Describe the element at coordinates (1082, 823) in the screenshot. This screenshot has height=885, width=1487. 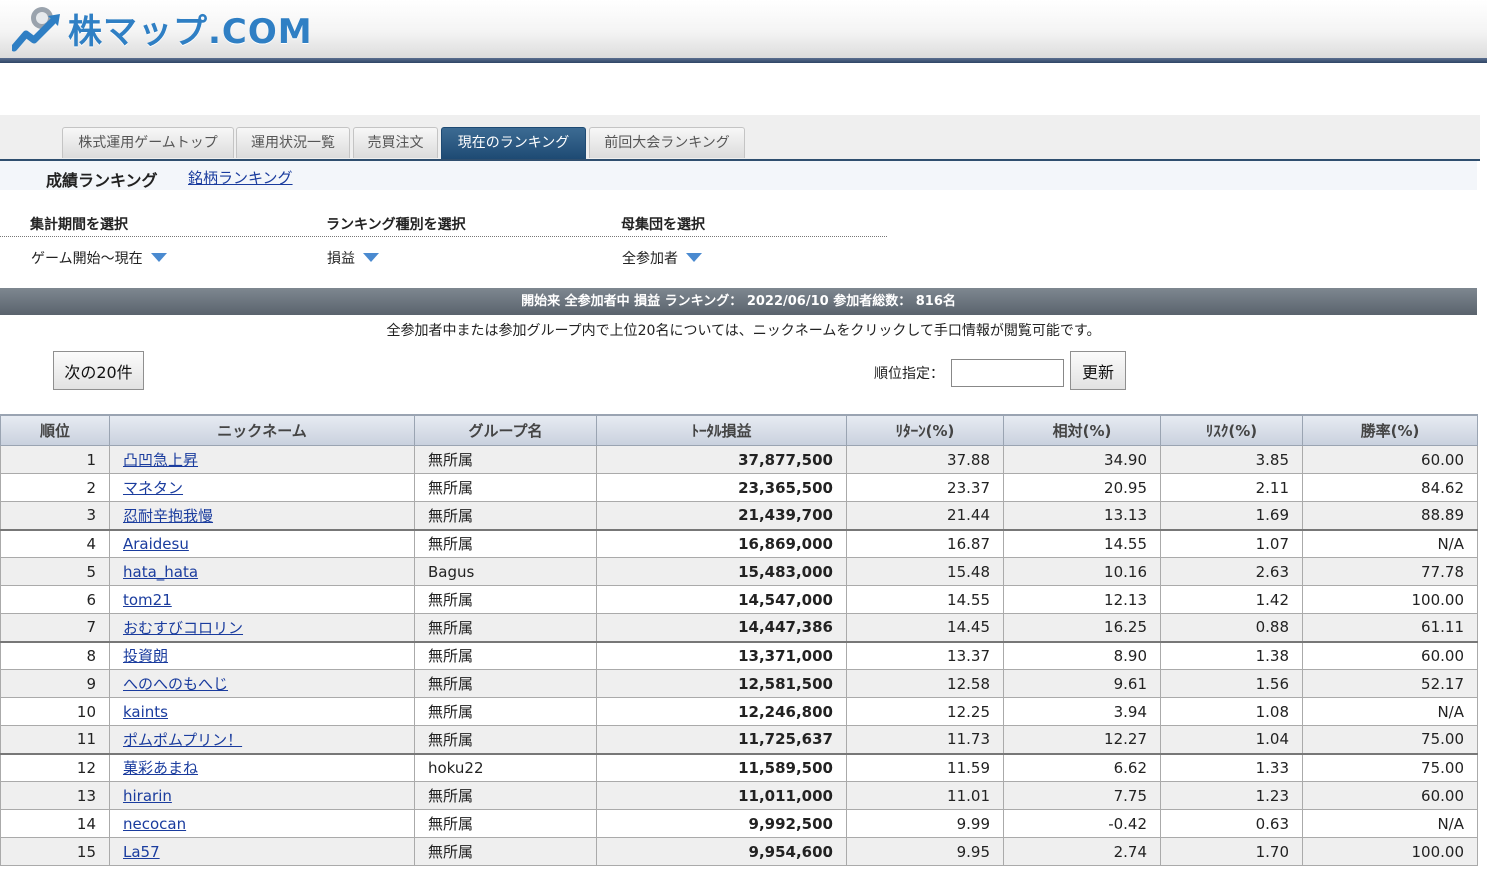
I see `cell-relative: -0.42` at that location.